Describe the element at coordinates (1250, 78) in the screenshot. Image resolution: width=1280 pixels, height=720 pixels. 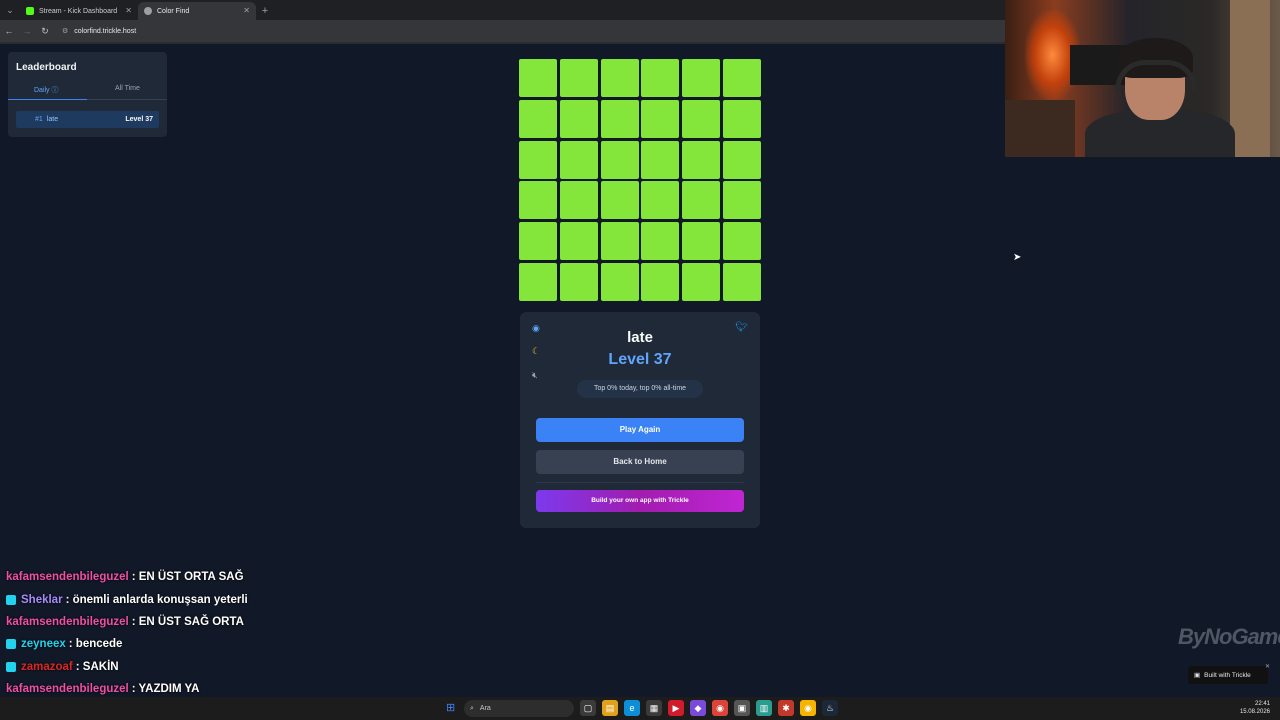
I see `webcam-door` at that location.